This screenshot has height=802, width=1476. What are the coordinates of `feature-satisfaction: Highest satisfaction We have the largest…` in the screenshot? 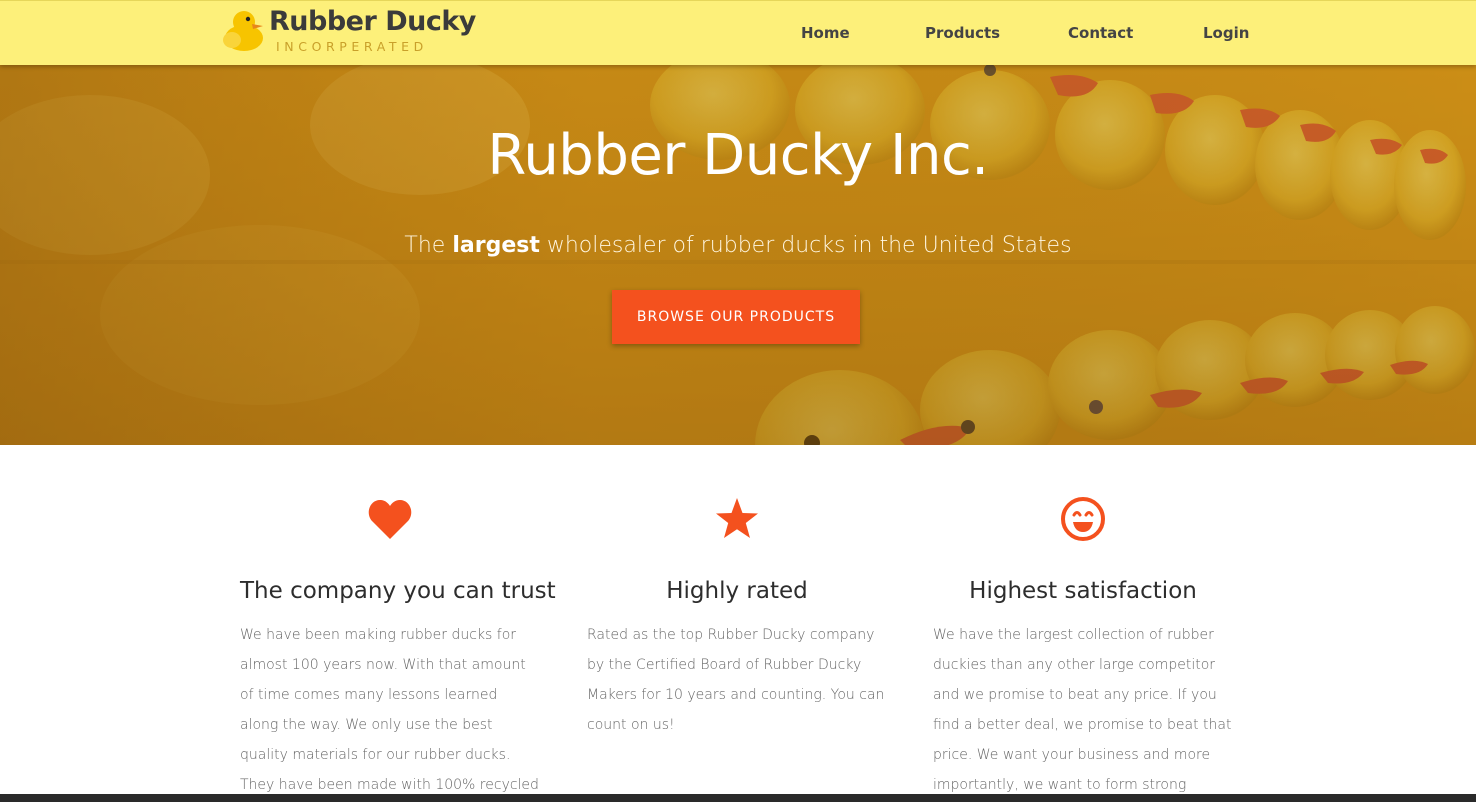 It's located at (1083, 648).